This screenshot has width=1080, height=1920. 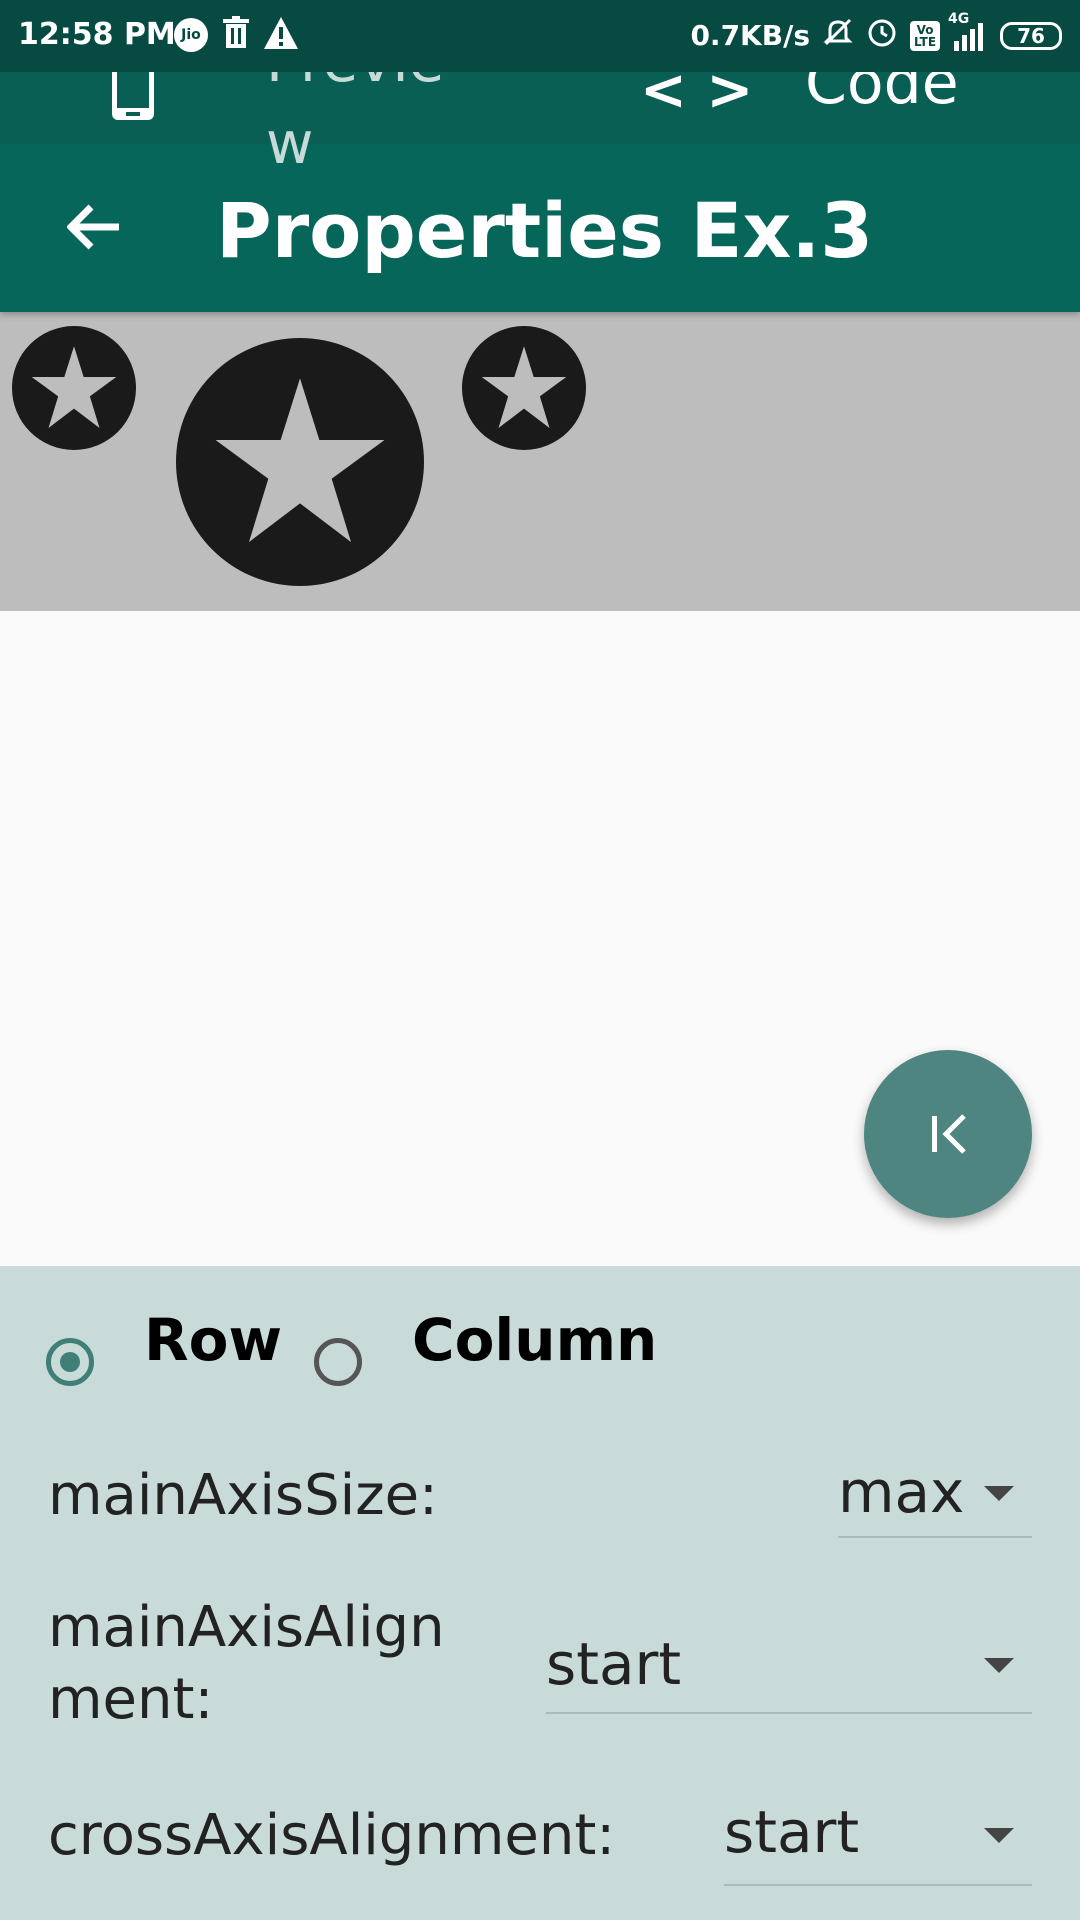 I want to click on arrow-left-icon, so click(x=93, y=227).